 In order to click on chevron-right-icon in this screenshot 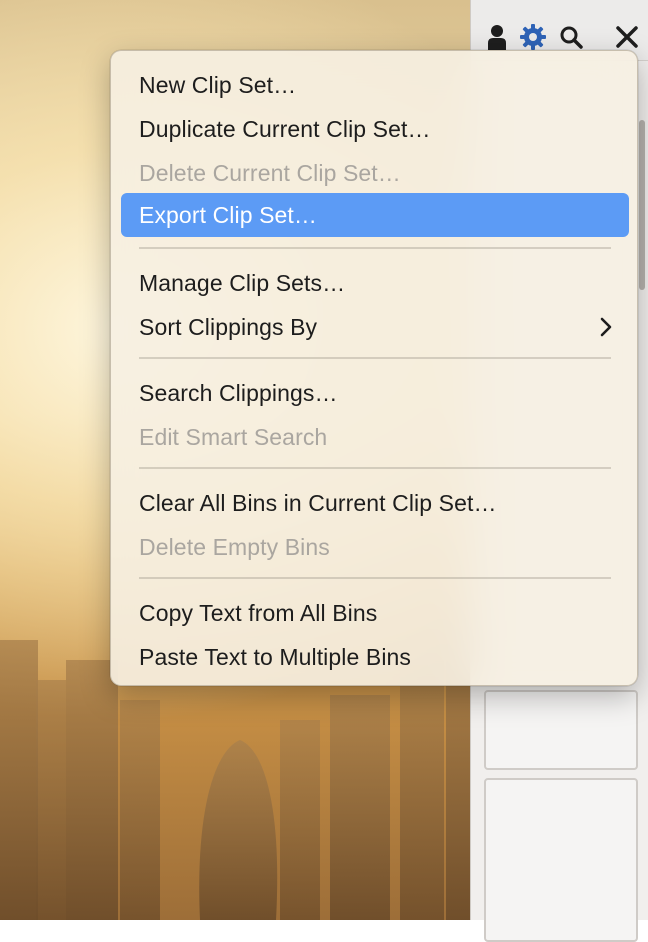, I will do `click(606, 327)`.